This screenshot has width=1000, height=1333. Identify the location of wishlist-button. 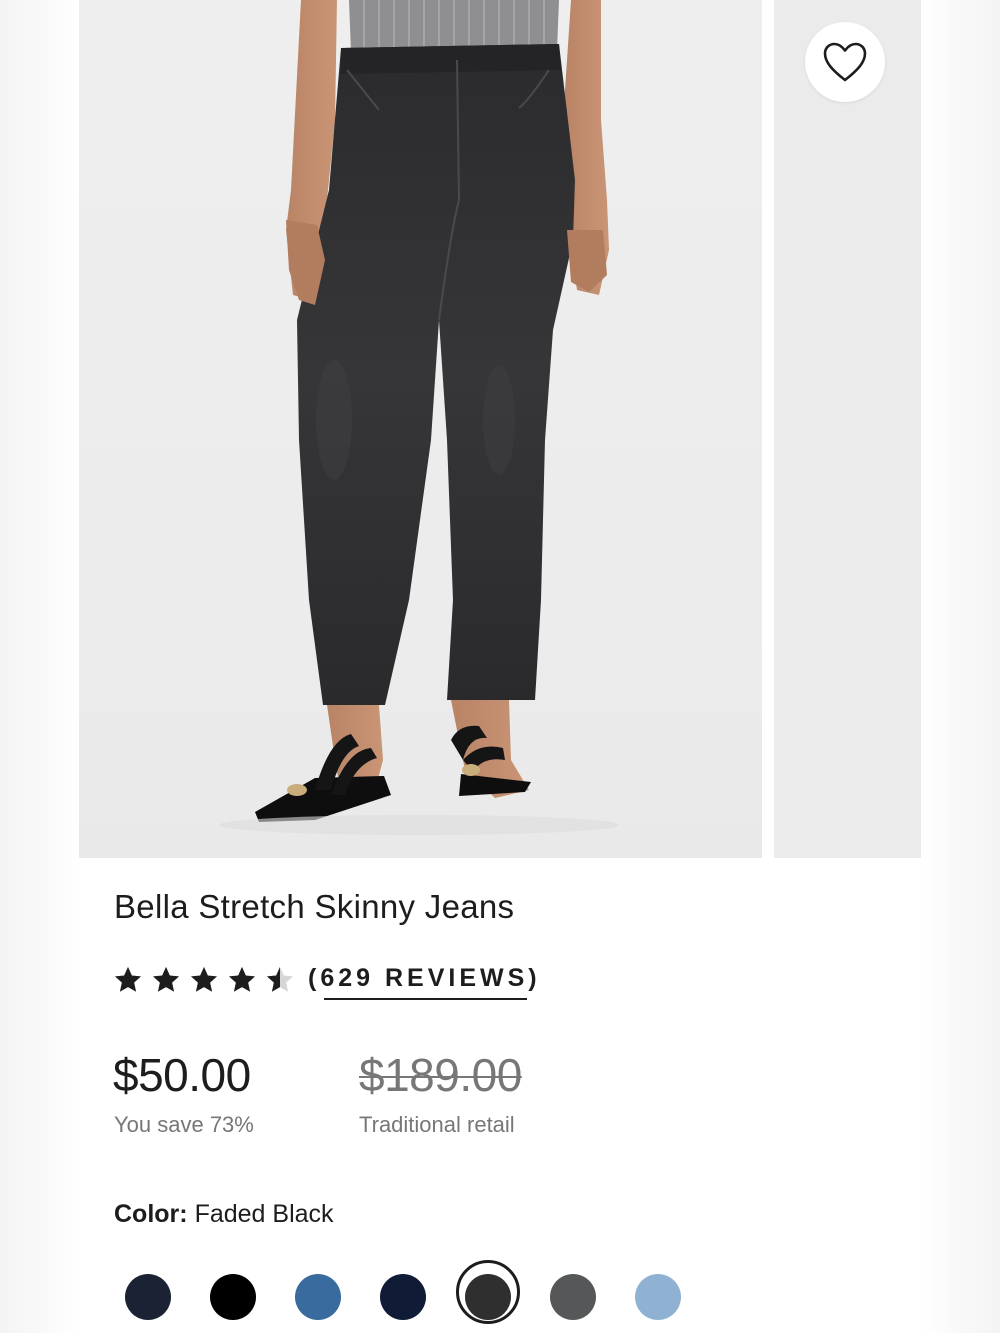
(845, 62).